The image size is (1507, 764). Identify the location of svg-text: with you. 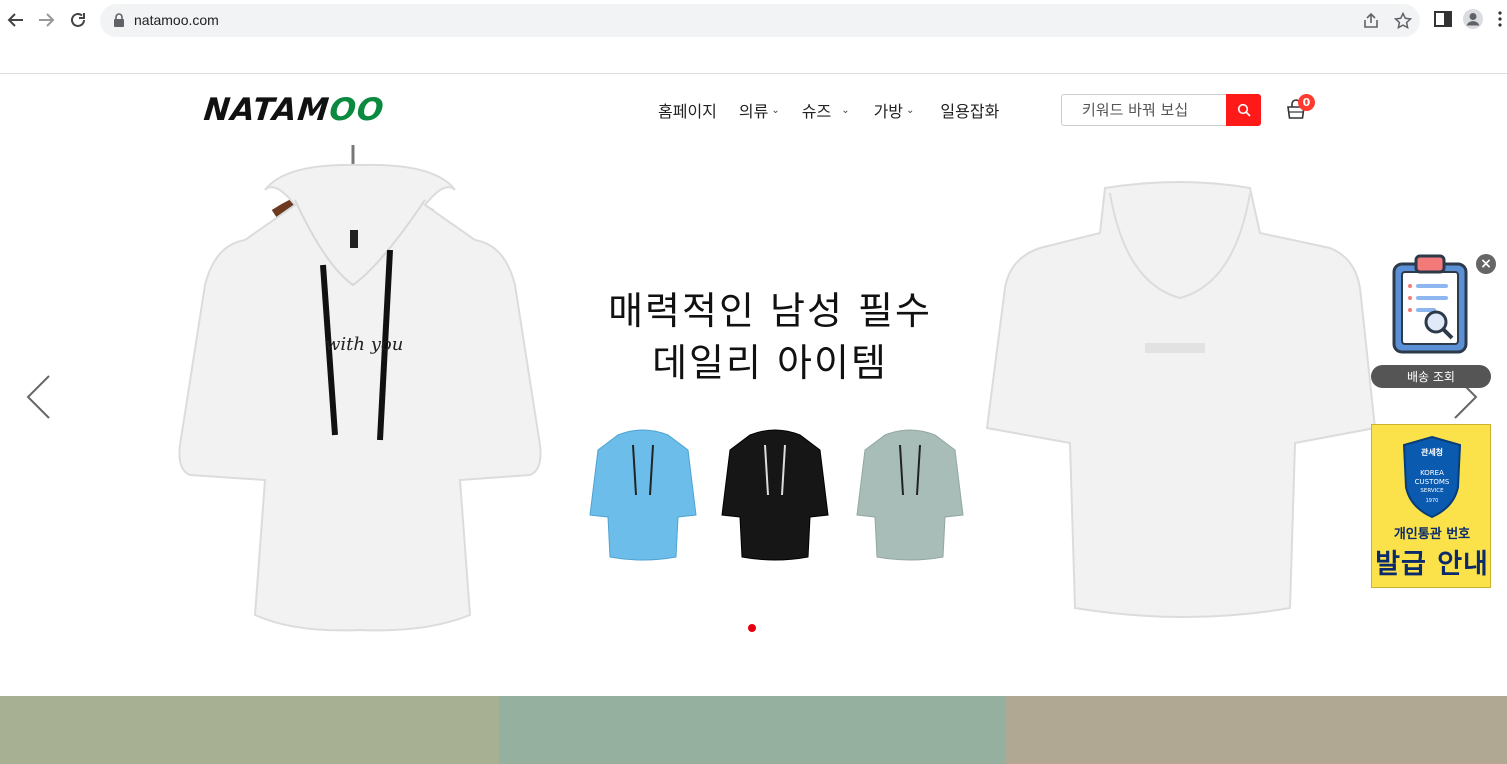
(364, 344).